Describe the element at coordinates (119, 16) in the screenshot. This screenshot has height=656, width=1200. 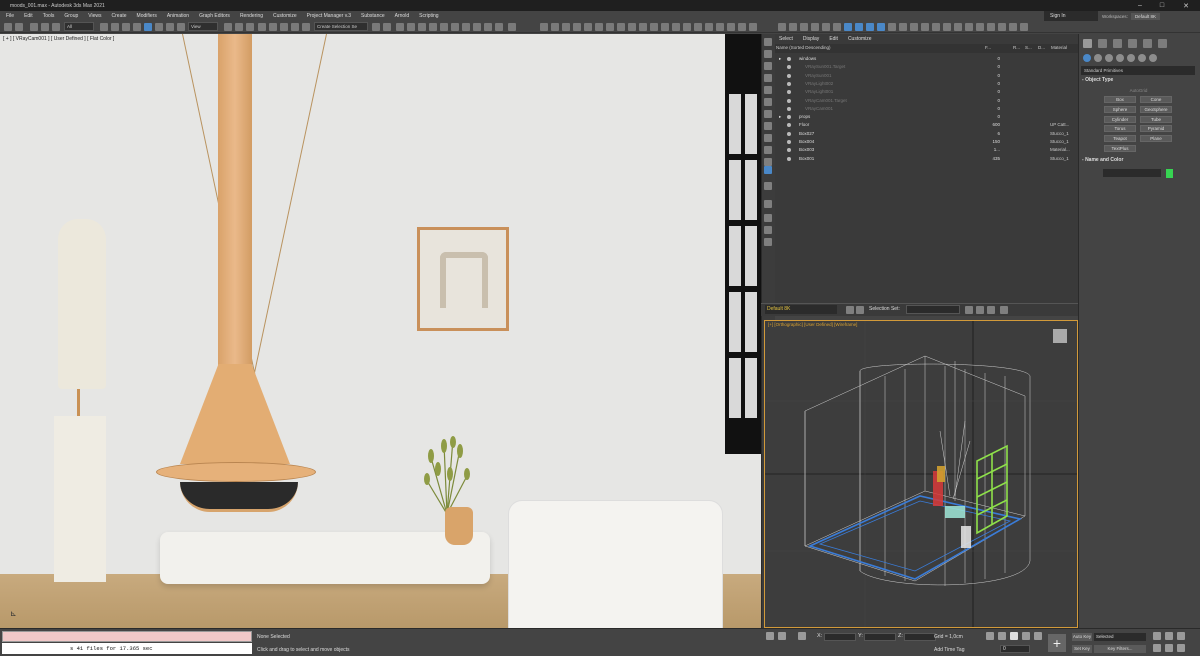
I see `menu-item: Create` at that location.